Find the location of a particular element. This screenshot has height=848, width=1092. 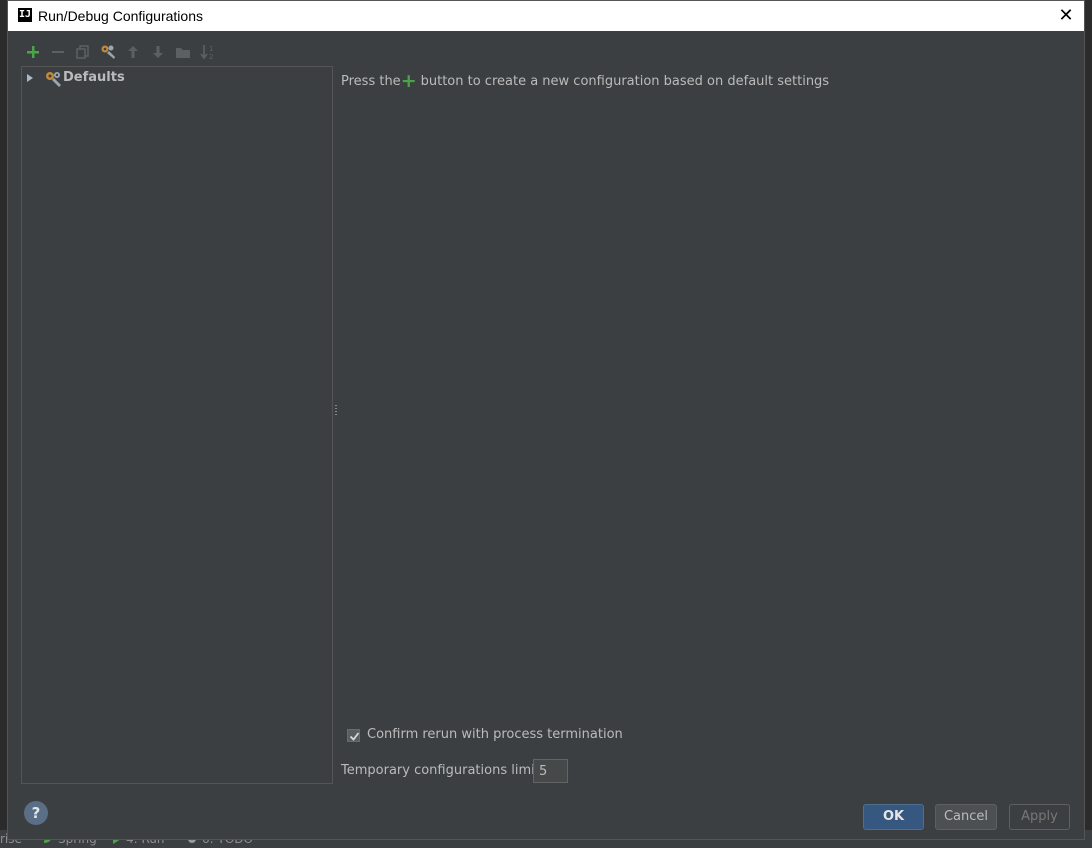

cancel-button: Cancel is located at coordinates (966, 817).